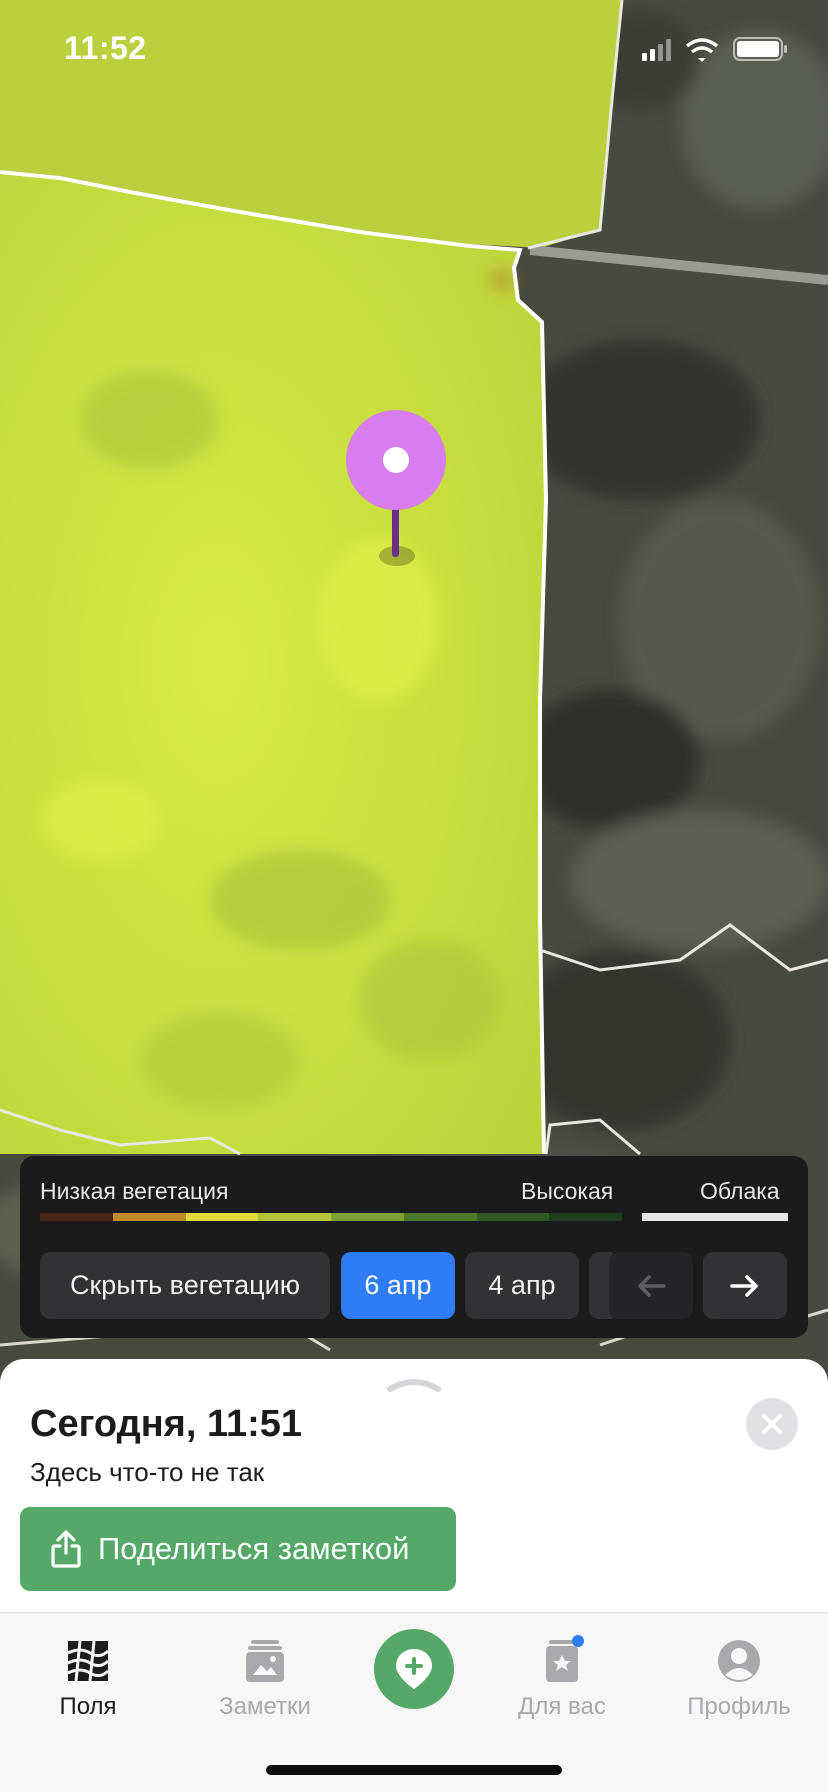  I want to click on status-bar: 11:52, so click(414, 50).